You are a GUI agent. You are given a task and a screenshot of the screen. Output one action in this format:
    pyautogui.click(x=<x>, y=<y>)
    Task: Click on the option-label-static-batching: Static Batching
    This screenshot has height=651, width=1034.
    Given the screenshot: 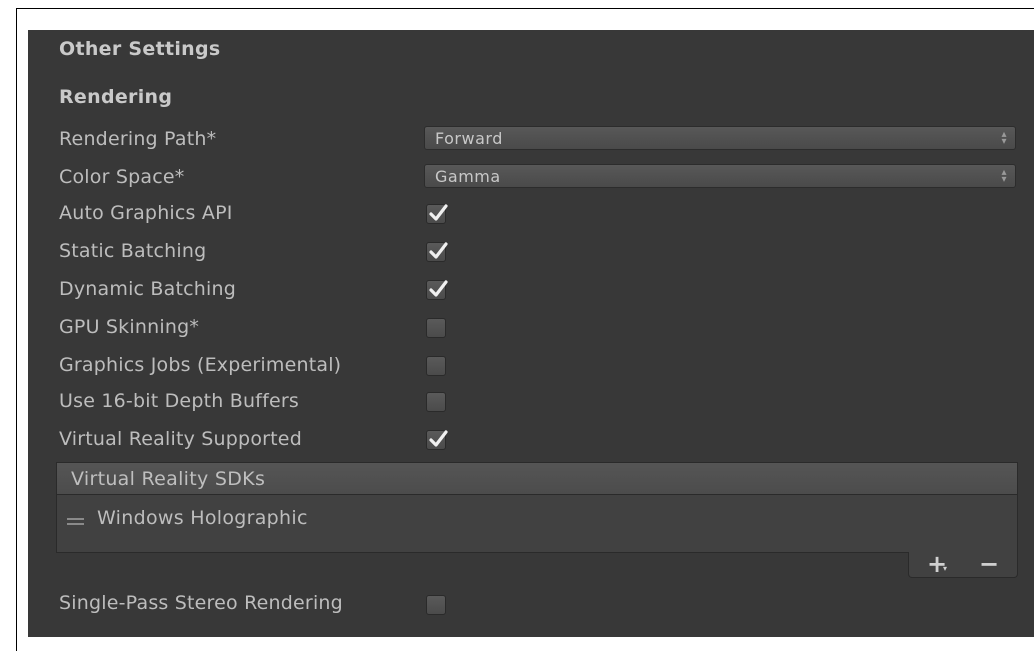 What is the action you would take?
    pyautogui.click(x=133, y=251)
    